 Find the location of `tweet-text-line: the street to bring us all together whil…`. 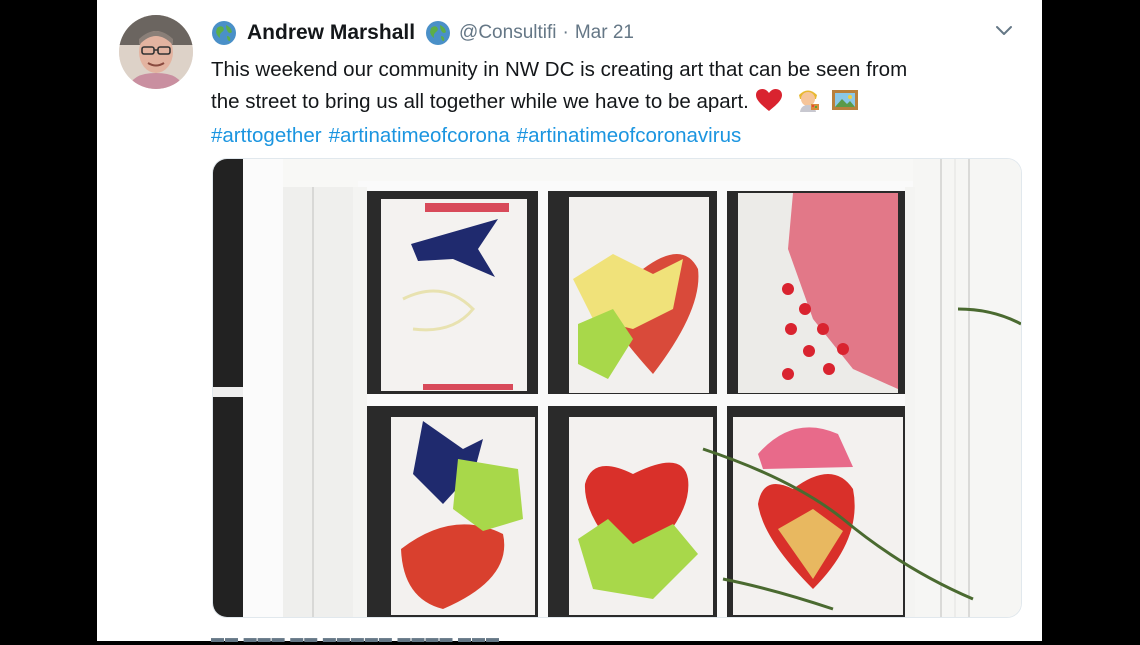

tweet-text-line: the street to bring us all together whil… is located at coordinates (480, 101).